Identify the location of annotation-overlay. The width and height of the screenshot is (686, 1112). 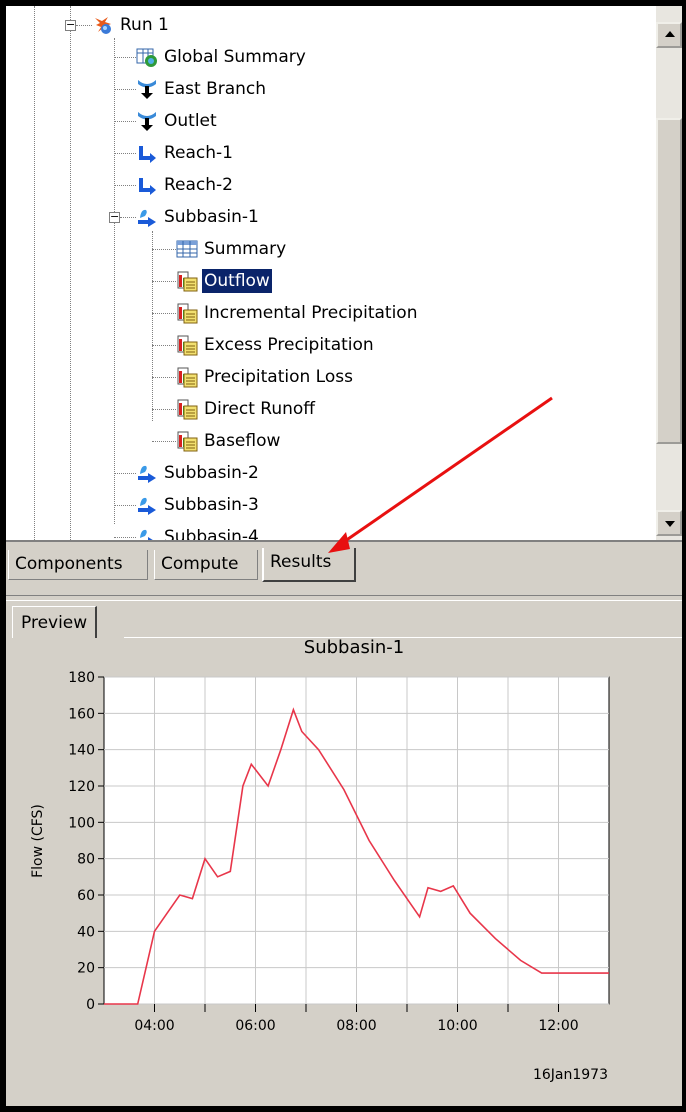
(440, 474).